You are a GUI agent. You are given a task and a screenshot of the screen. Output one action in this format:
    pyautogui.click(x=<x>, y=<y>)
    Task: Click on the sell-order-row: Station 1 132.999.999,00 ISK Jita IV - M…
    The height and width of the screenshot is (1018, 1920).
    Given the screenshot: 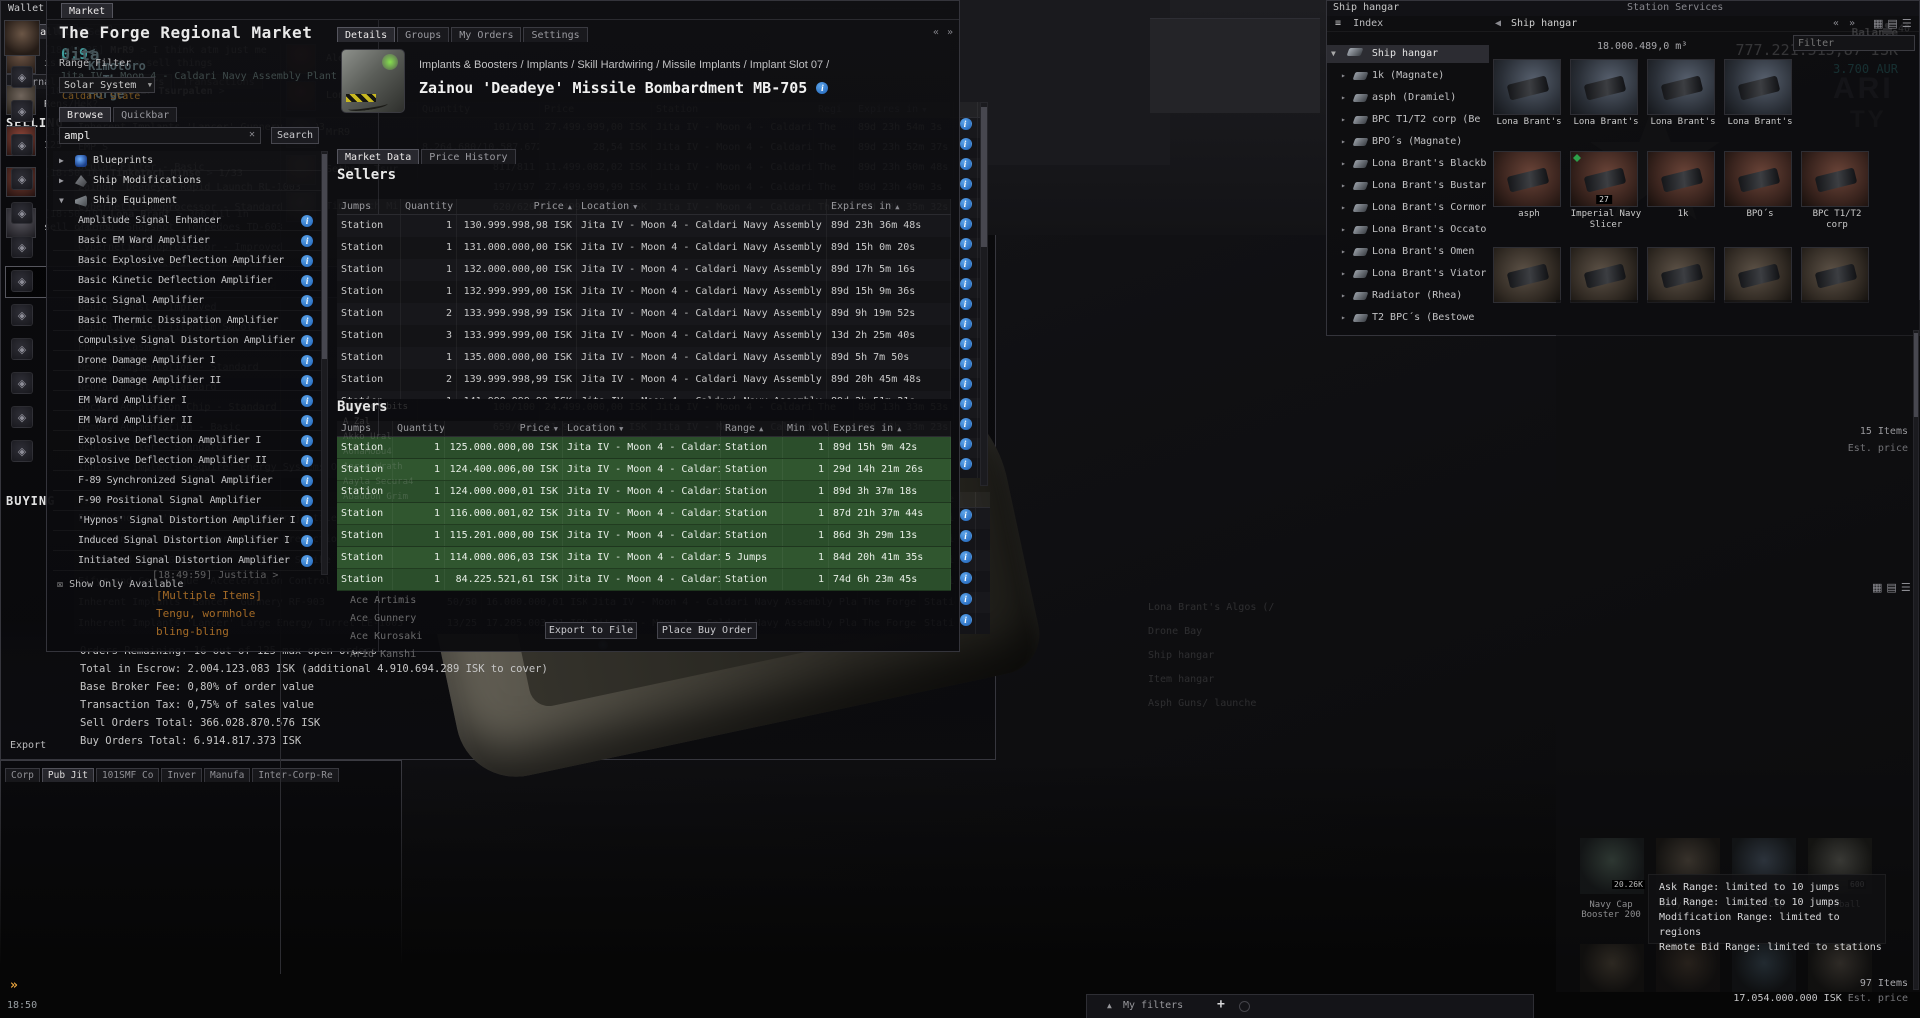 What is the action you would take?
    pyautogui.click(x=644, y=292)
    